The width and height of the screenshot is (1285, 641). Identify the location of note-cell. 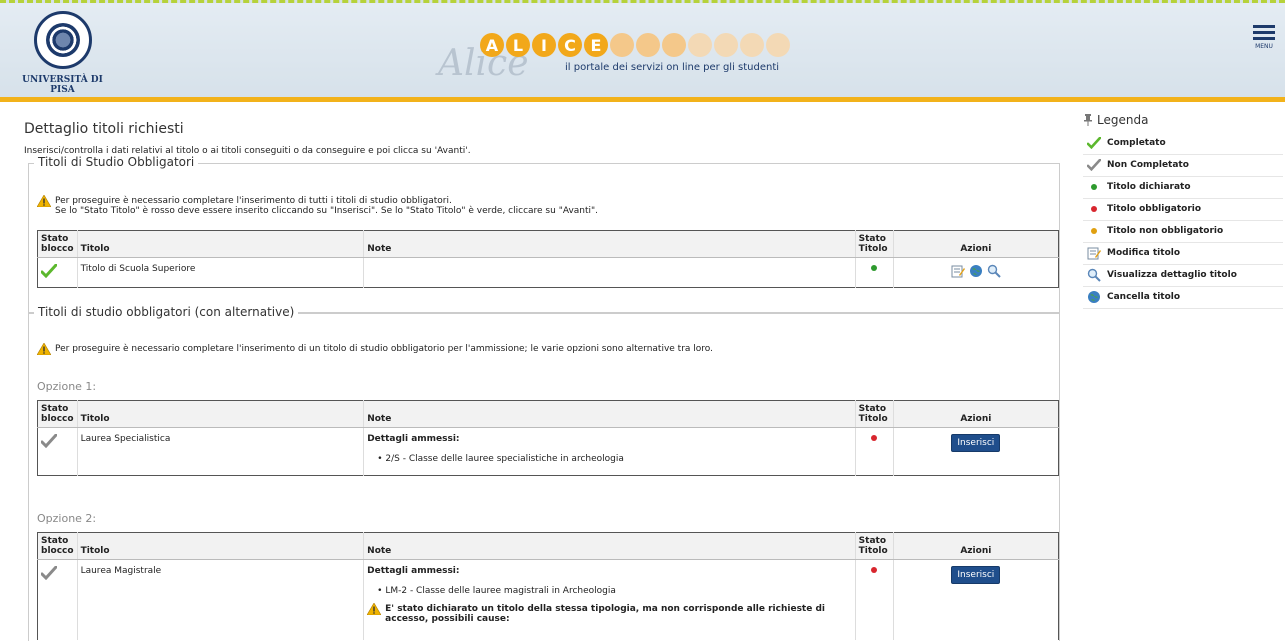
(609, 272).